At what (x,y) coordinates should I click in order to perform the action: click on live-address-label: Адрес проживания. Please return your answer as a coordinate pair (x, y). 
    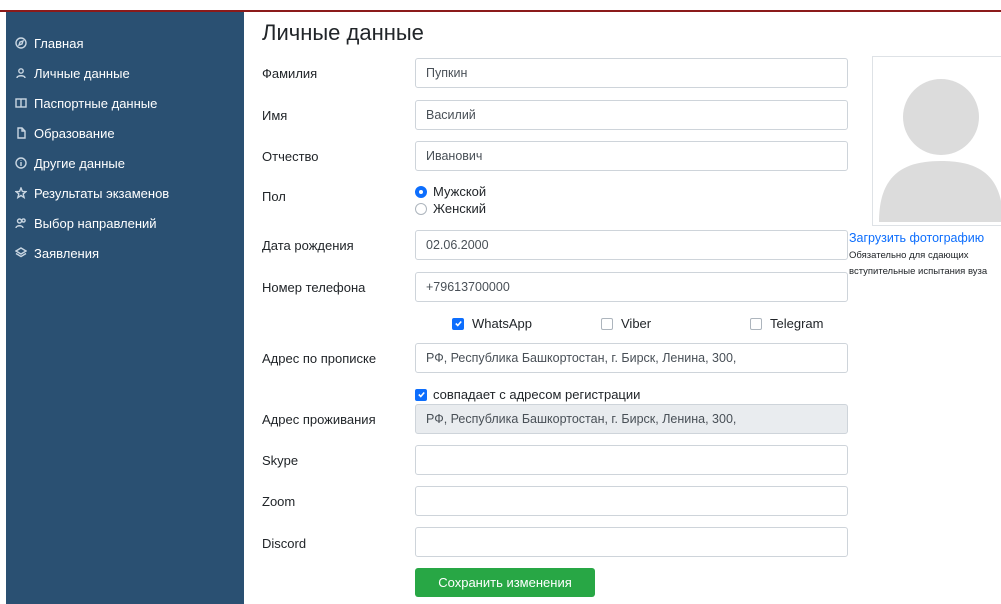
    Looking at the image, I should click on (319, 419).